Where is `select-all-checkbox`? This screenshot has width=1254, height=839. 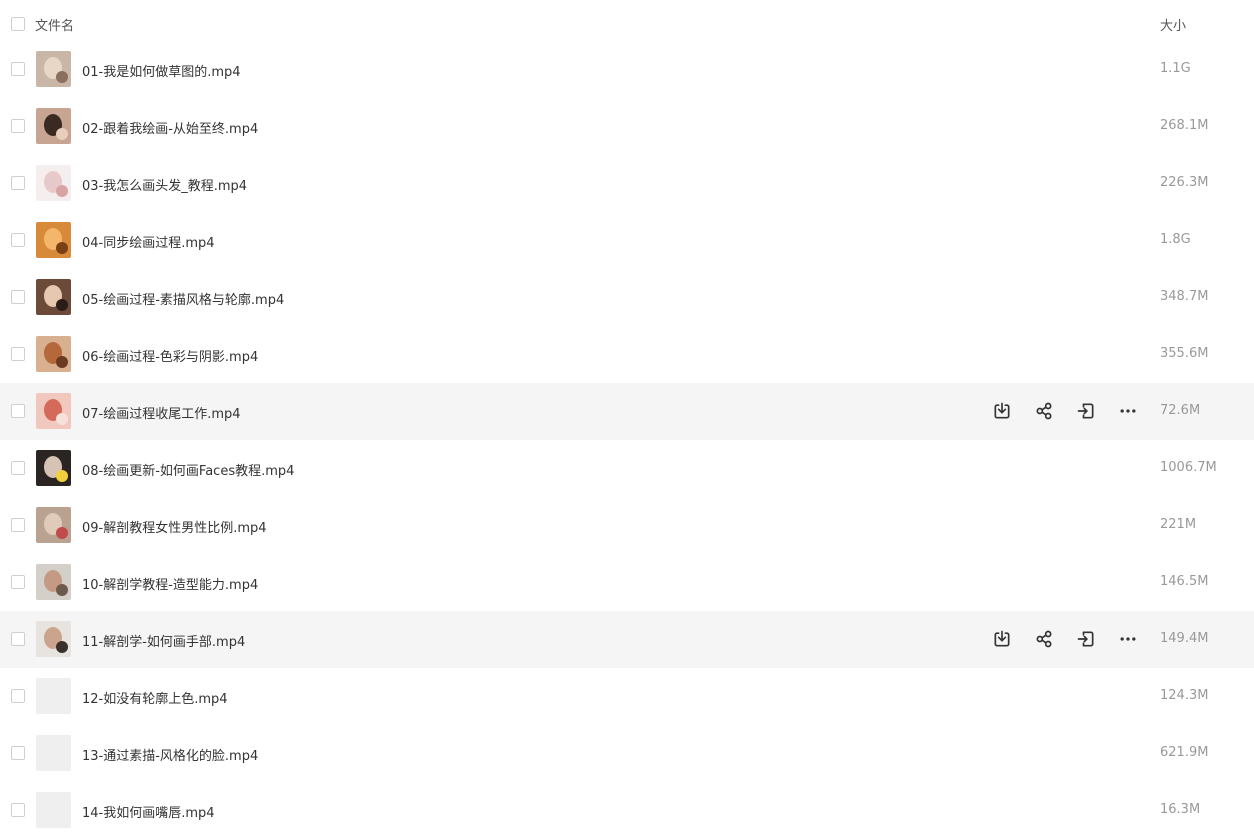
select-all-checkbox is located at coordinates (18, 24).